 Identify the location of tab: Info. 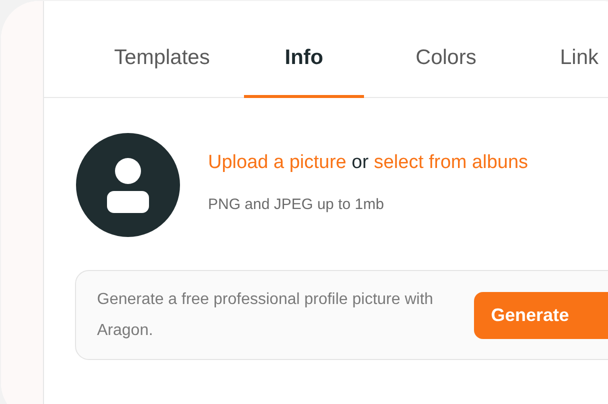
(304, 49).